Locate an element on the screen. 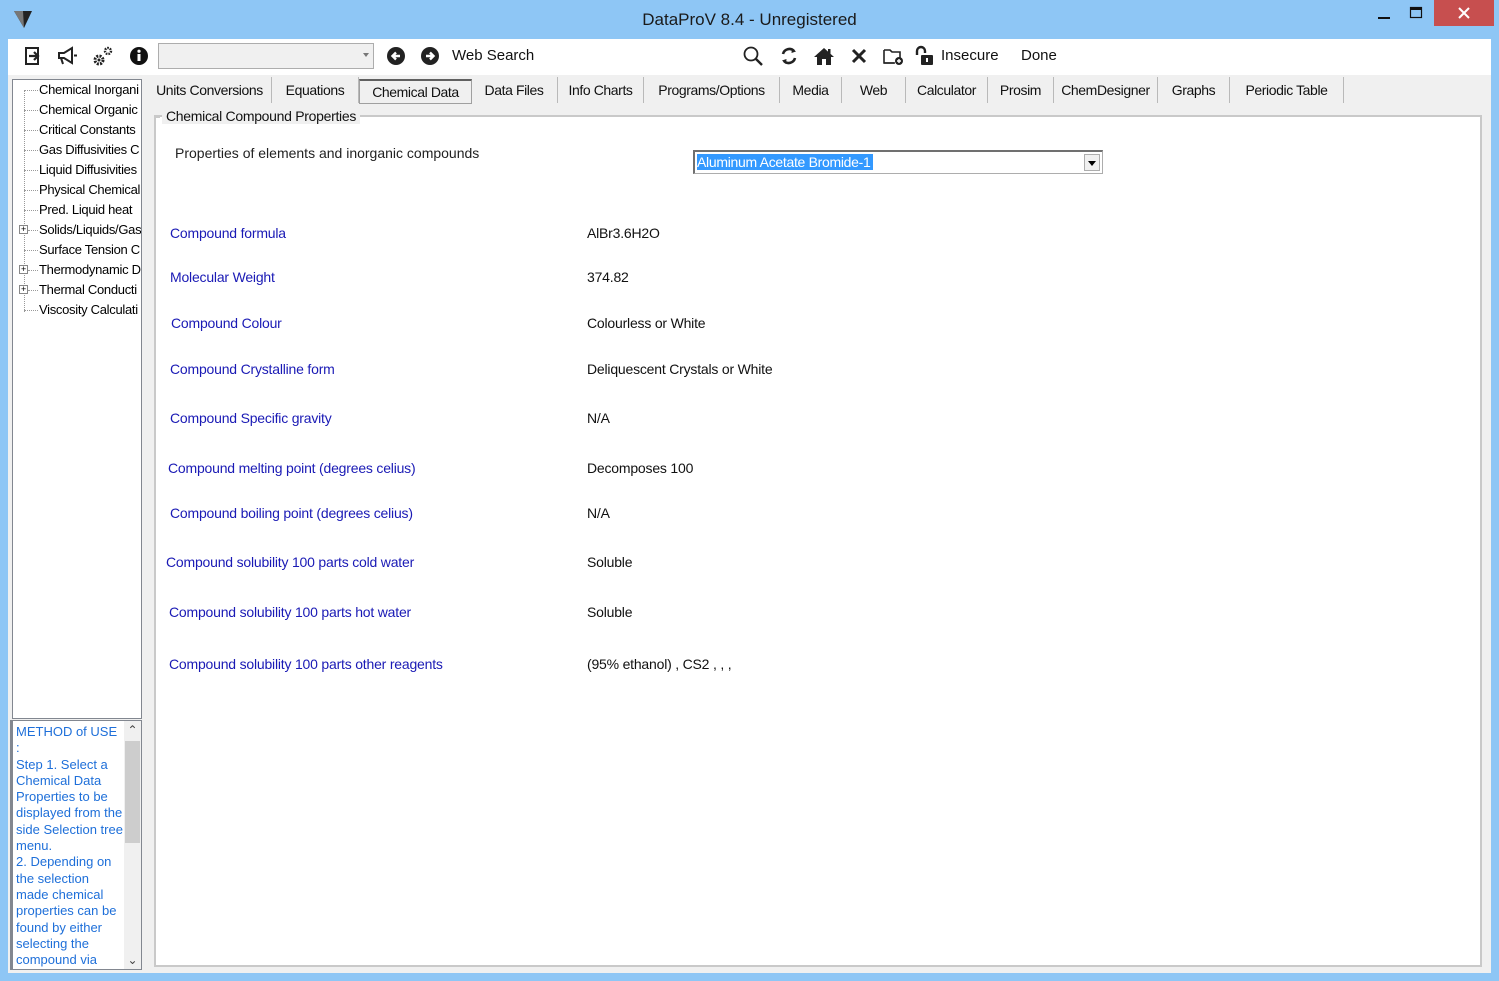 The width and height of the screenshot is (1499, 981). method-vertical-scrollbar: ⌃ ⌄ is located at coordinates (132, 845).